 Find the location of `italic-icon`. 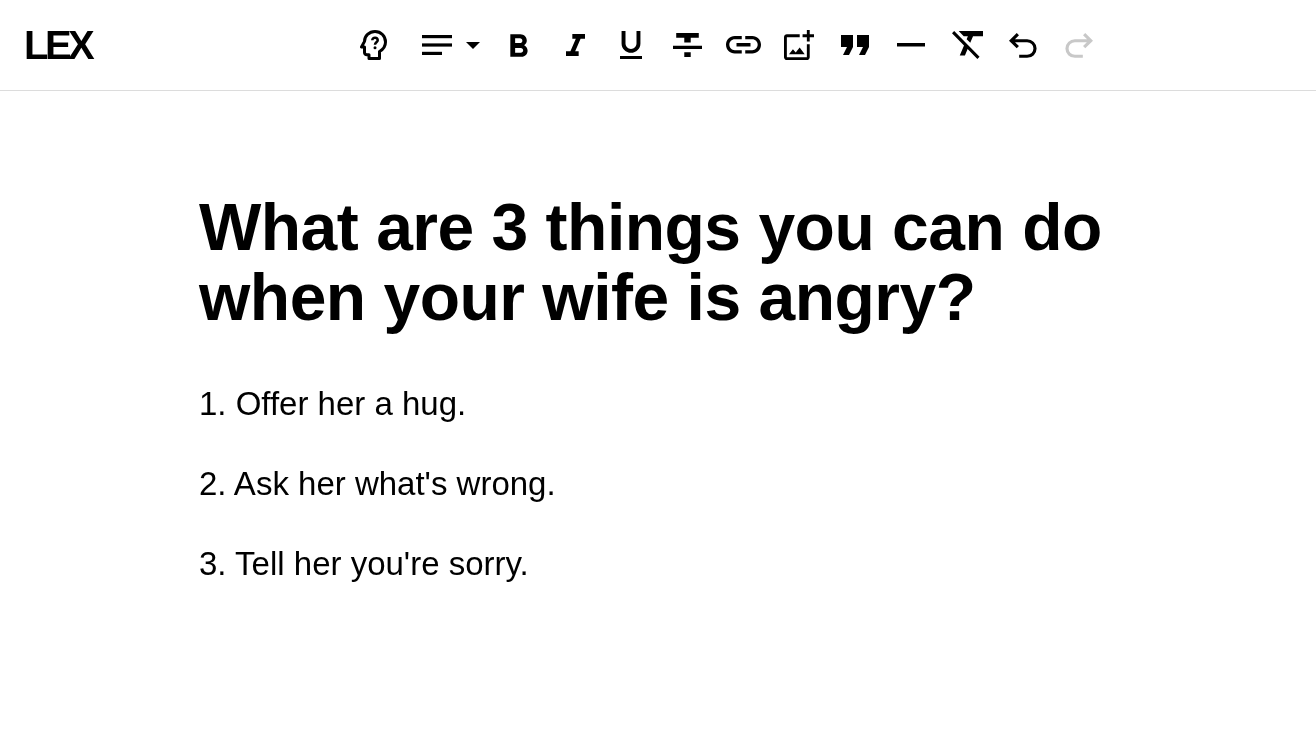

italic-icon is located at coordinates (575, 45).